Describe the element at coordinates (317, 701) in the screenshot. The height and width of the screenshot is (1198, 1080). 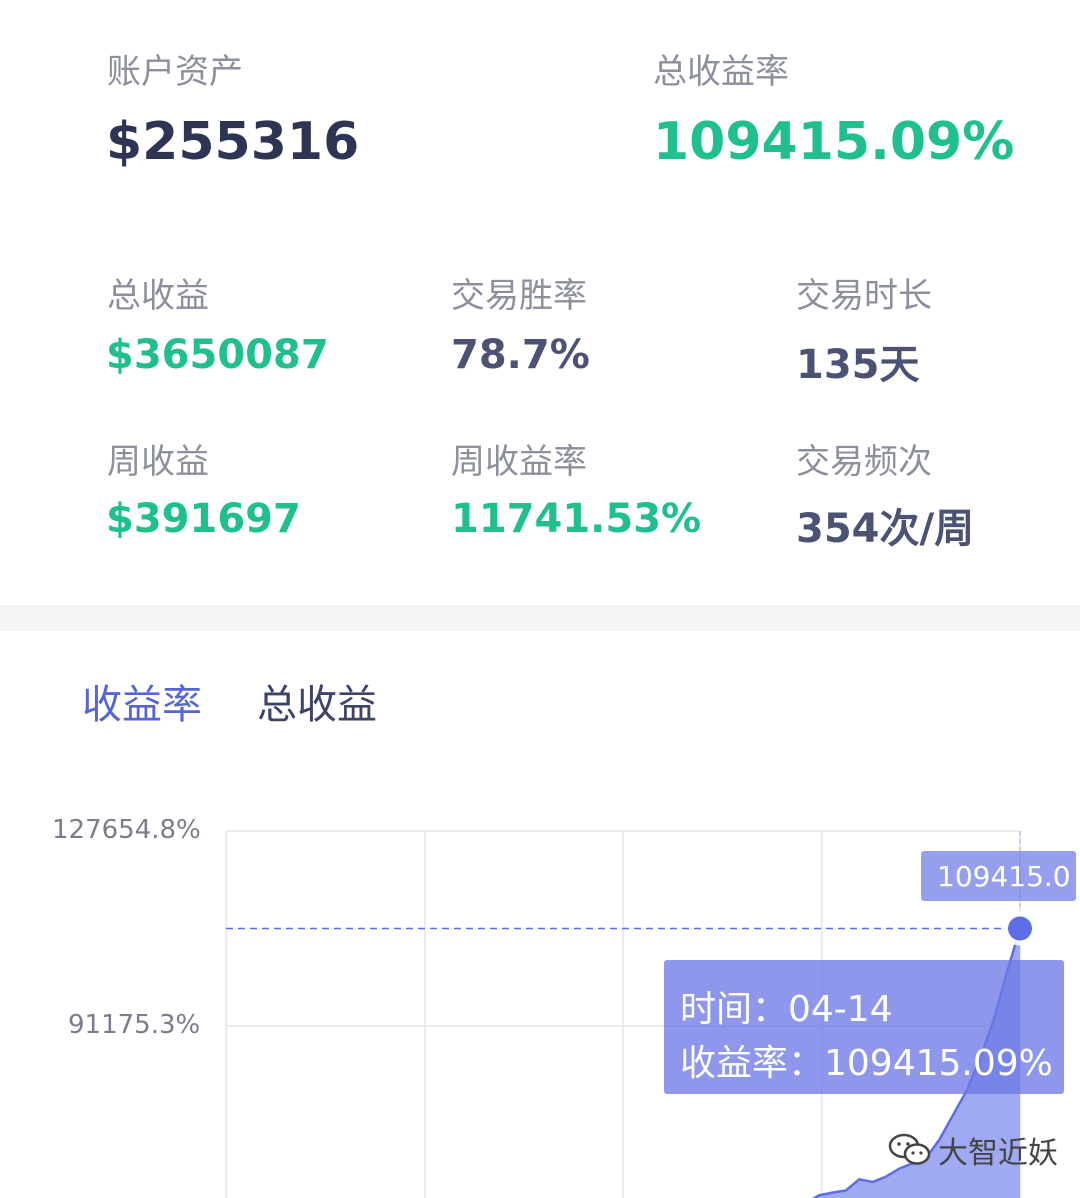
I see `tab-total-profit: 总收益` at that location.